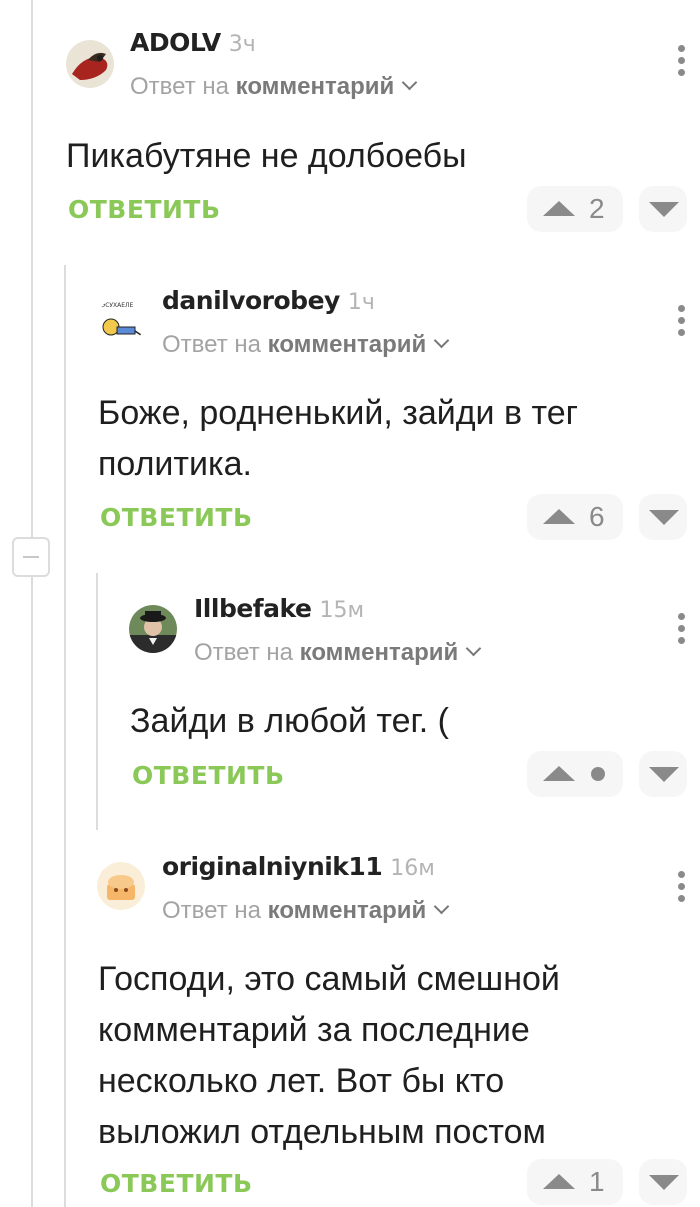  Describe the element at coordinates (31, 557) in the screenshot. I see `collapse-thread-button` at that location.